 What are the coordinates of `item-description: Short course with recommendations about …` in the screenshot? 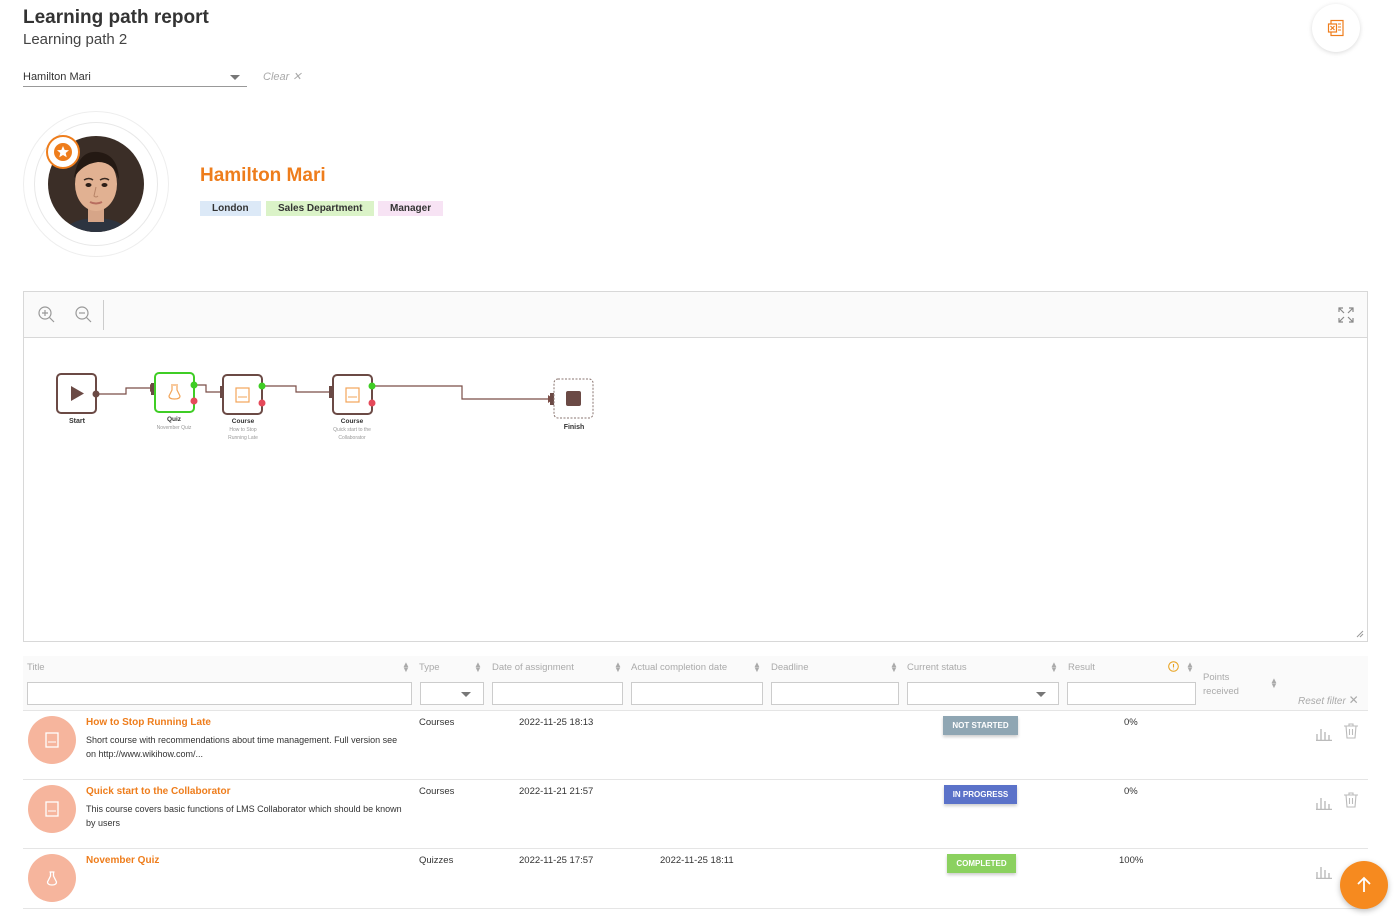 It's located at (242, 747).